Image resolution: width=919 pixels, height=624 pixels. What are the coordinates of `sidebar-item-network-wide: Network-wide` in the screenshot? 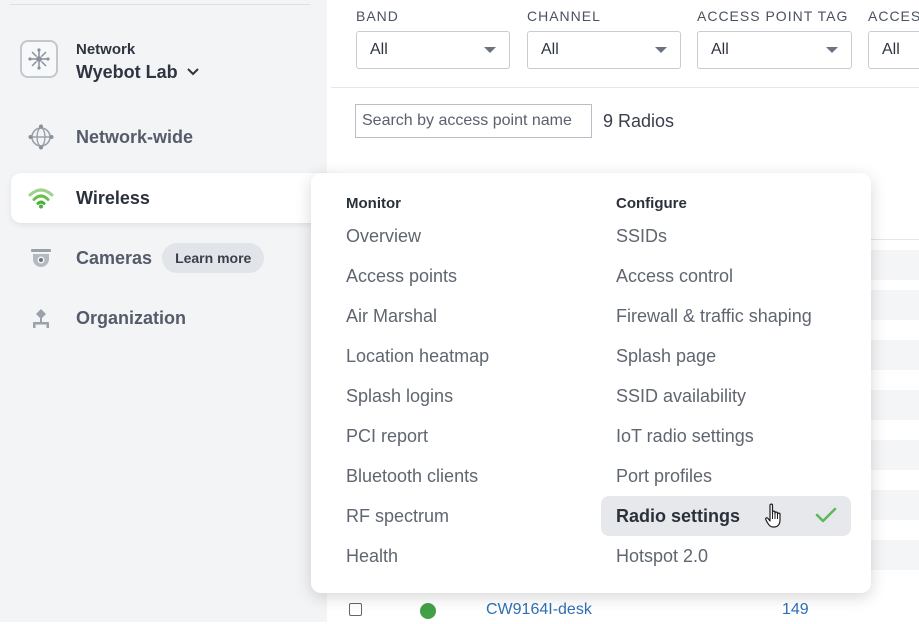 It's located at (176, 137).